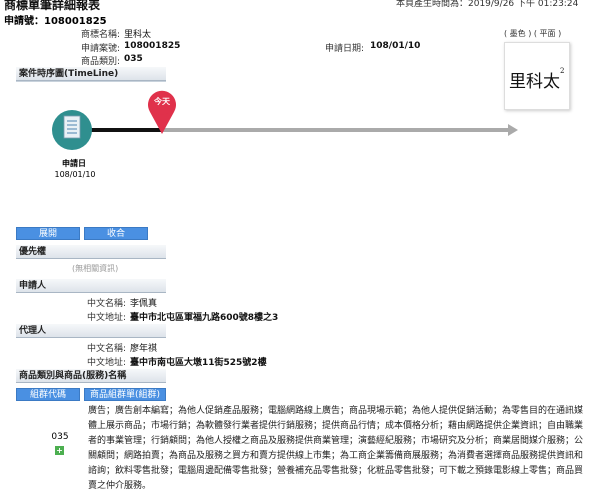 This screenshot has width=600, height=494. Describe the element at coordinates (204, 318) in the screenshot. I see `applicant-address-value: 臺中市北屯區軍福九路600號8樓之3` at that location.